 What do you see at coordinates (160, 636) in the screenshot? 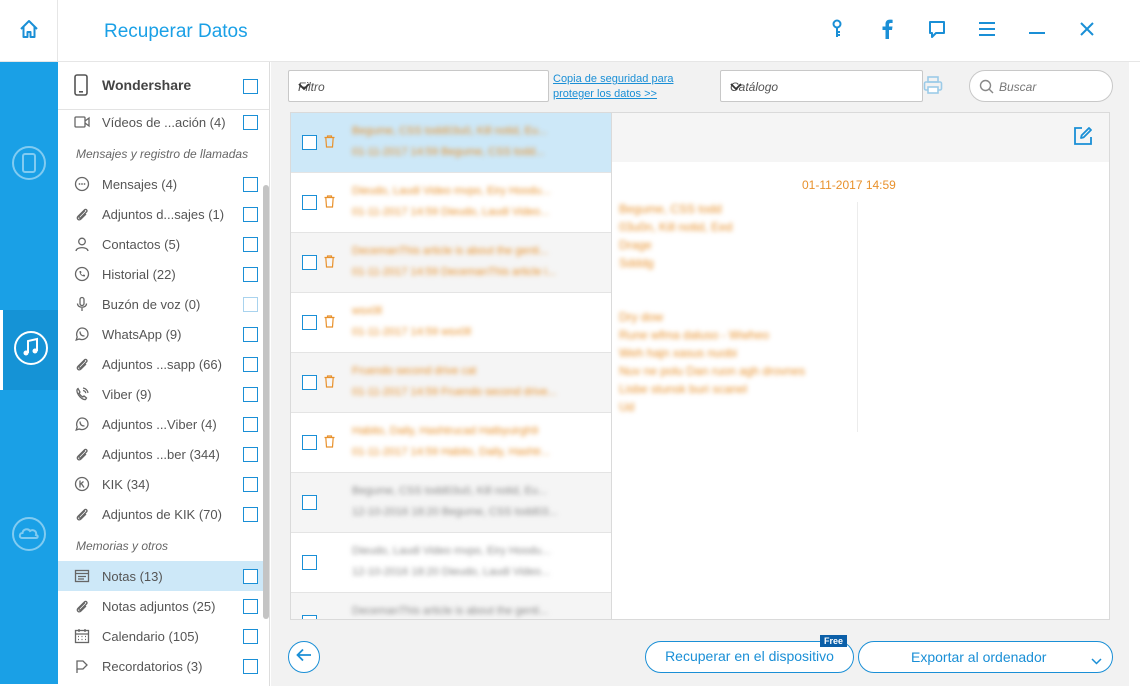
I see `sidebar-item: Calendario (105)` at bounding box center [160, 636].